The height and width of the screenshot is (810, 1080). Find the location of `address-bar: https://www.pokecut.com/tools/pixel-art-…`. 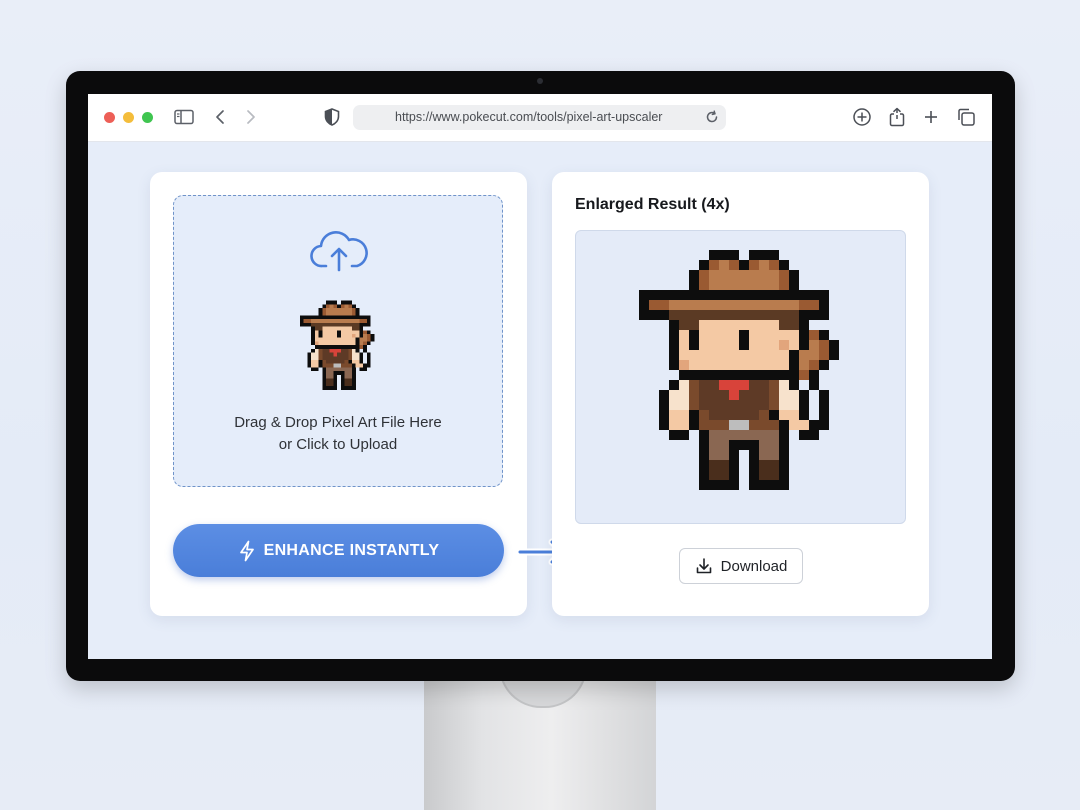

address-bar: https://www.pokecut.com/tools/pixel-art-… is located at coordinates (539, 117).